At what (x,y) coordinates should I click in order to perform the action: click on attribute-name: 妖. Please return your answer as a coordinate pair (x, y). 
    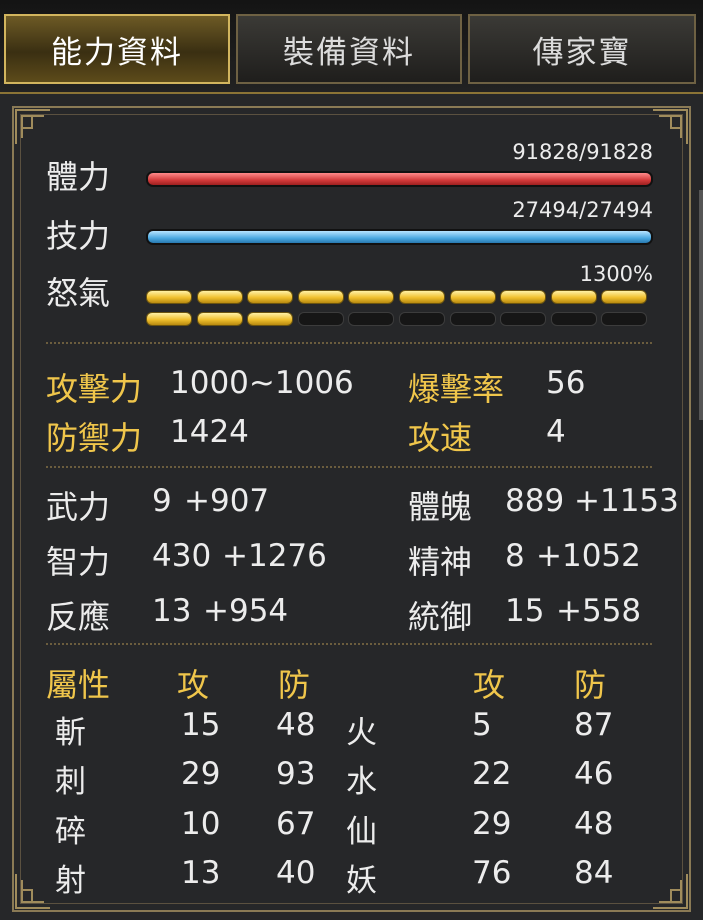
    Looking at the image, I should click on (361, 881).